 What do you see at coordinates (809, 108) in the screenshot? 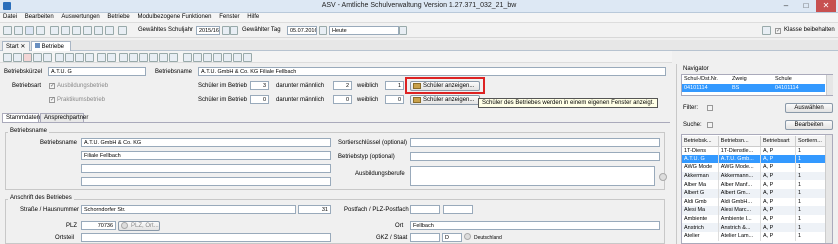
I see `auswaehlen-button: Auswählen` at bounding box center [809, 108].